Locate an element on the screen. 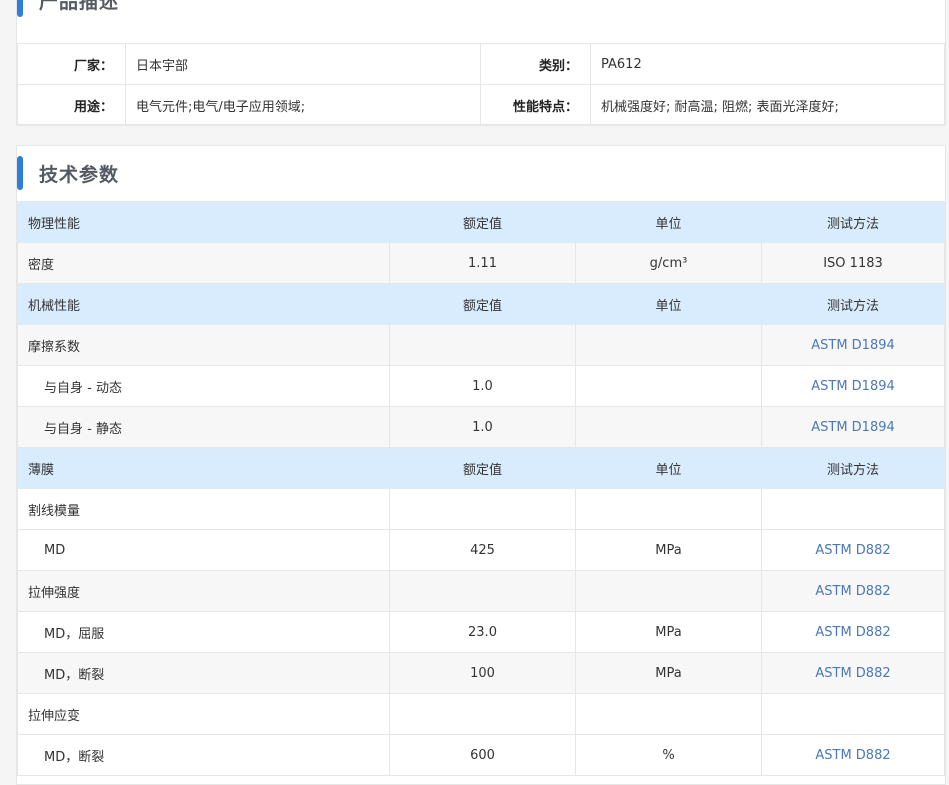  unit: g/cm³ is located at coordinates (668, 263).